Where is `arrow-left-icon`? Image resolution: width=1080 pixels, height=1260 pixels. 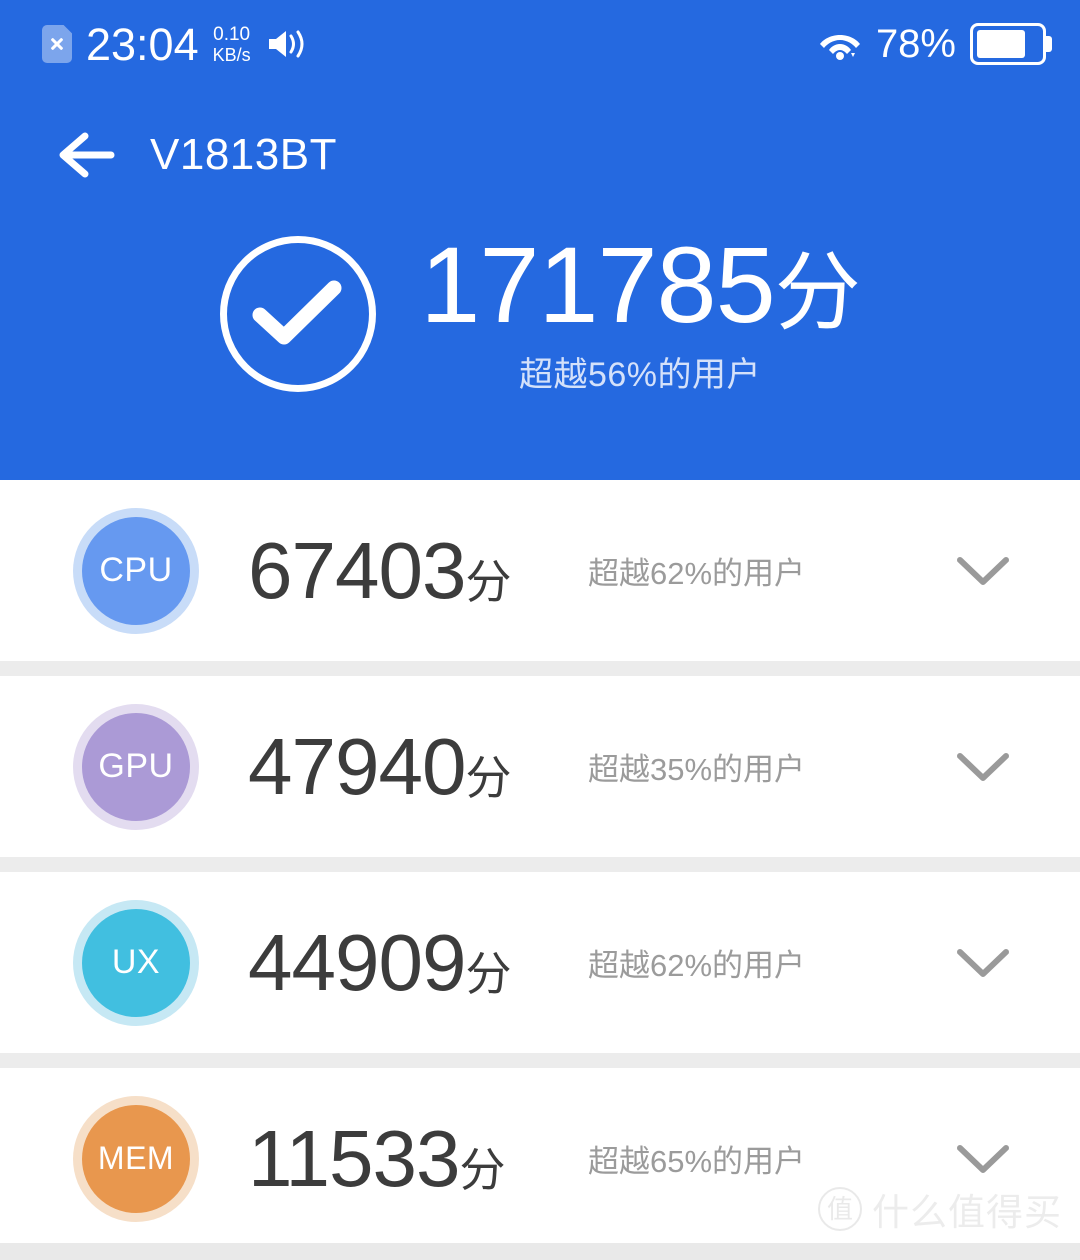 arrow-left-icon is located at coordinates (87, 155).